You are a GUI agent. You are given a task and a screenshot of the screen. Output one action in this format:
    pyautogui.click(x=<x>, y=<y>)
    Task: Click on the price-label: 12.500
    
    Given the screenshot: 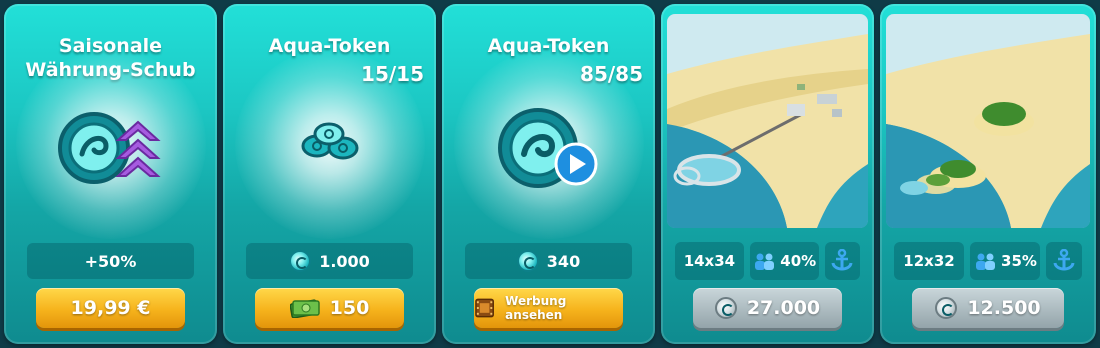 What is the action you would take?
    pyautogui.click(x=1004, y=308)
    